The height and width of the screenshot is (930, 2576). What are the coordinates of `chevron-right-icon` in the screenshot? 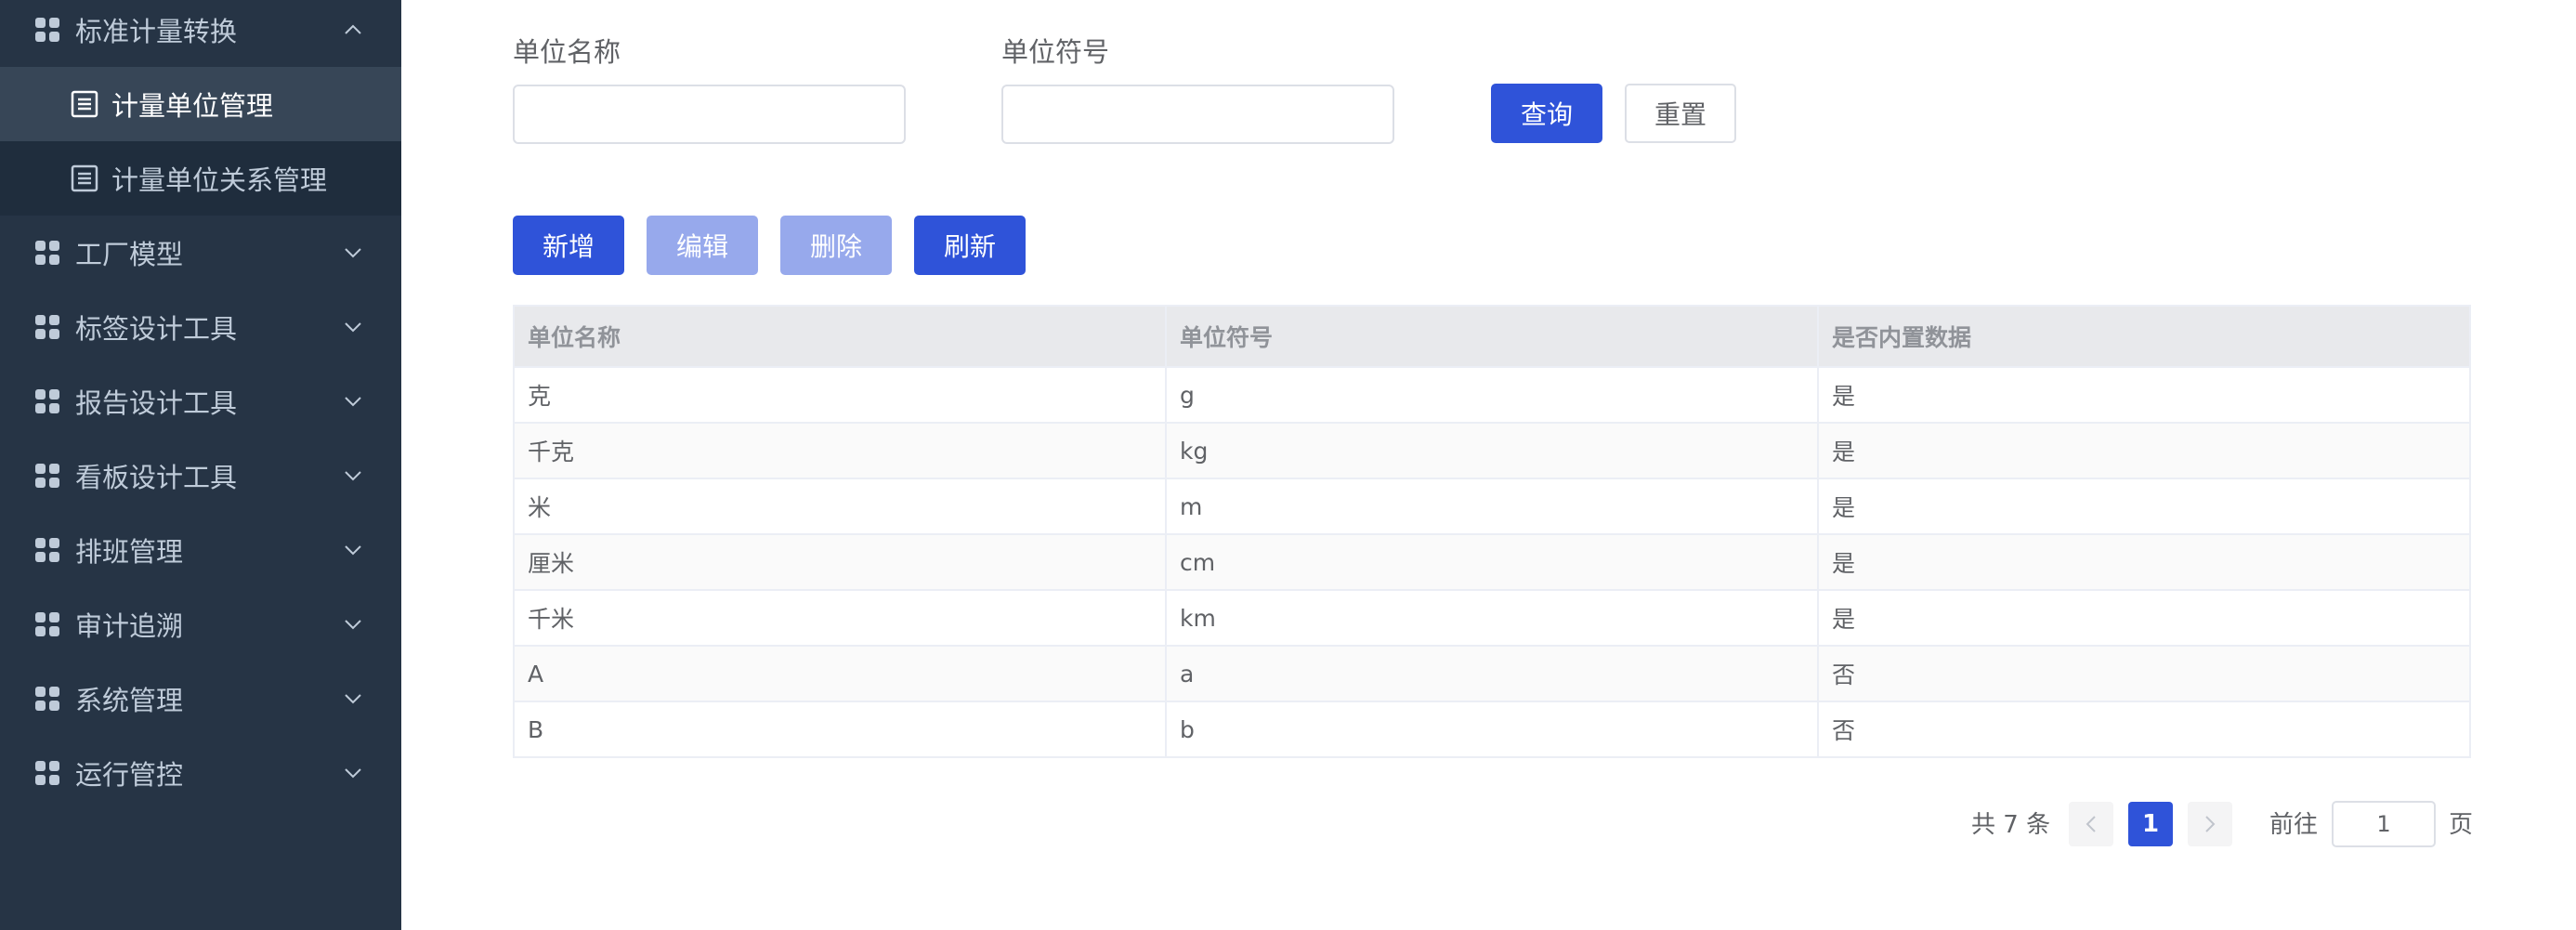 It's located at (2210, 824).